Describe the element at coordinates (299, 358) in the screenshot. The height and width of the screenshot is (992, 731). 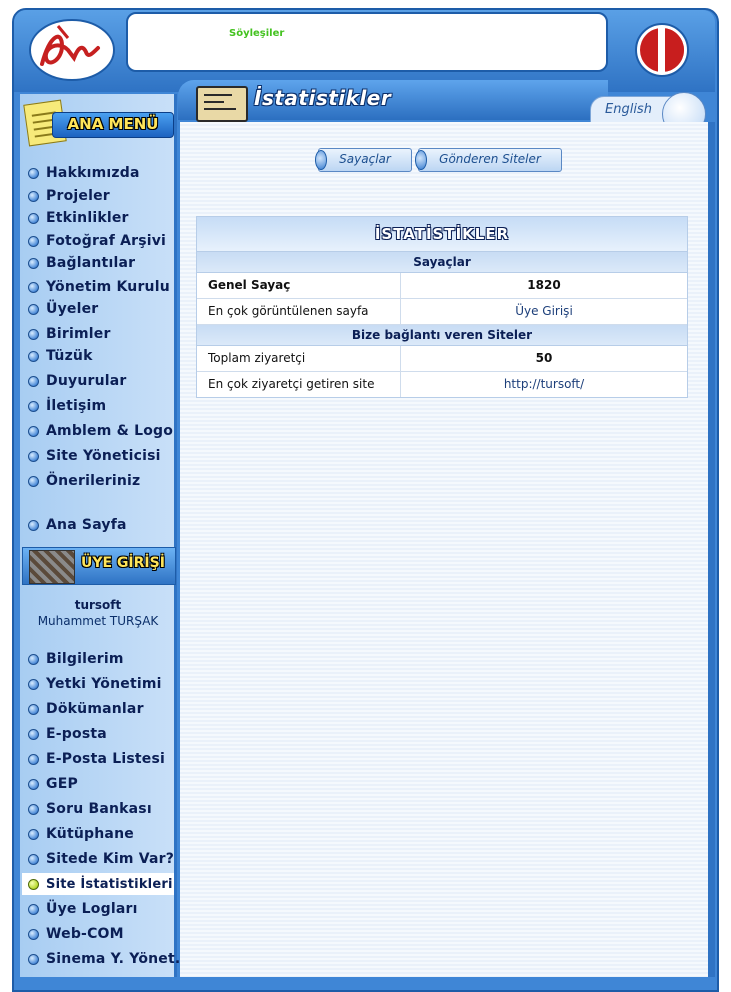
I see `row-label: Toplam ziyaretçi` at that location.